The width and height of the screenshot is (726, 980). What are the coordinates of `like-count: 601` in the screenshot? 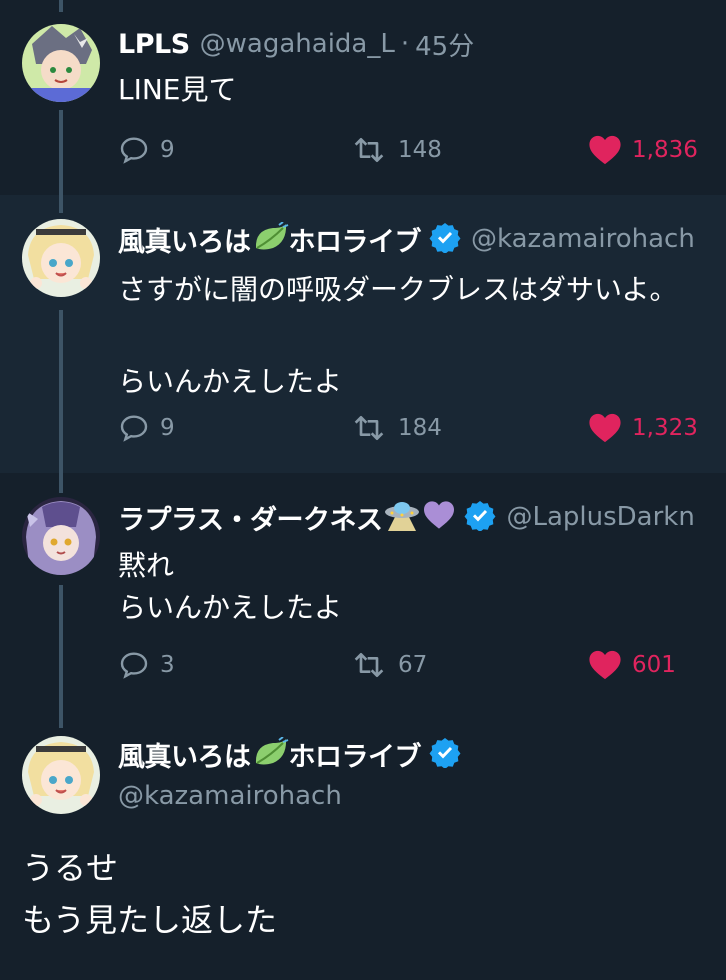 It's located at (654, 665).